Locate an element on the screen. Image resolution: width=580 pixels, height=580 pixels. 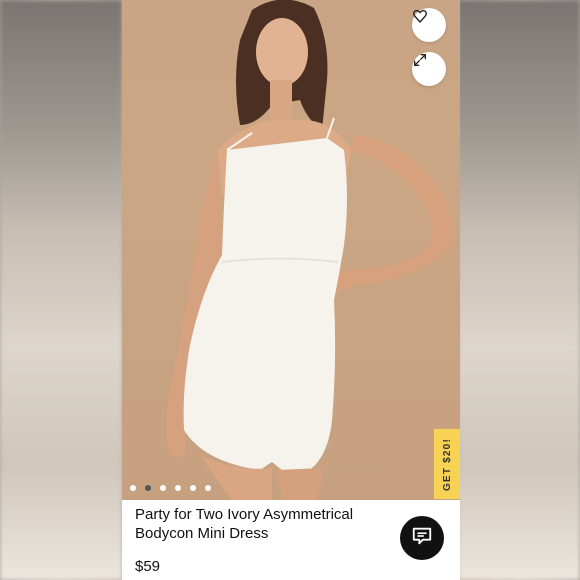
chat-button is located at coordinates (422, 538).